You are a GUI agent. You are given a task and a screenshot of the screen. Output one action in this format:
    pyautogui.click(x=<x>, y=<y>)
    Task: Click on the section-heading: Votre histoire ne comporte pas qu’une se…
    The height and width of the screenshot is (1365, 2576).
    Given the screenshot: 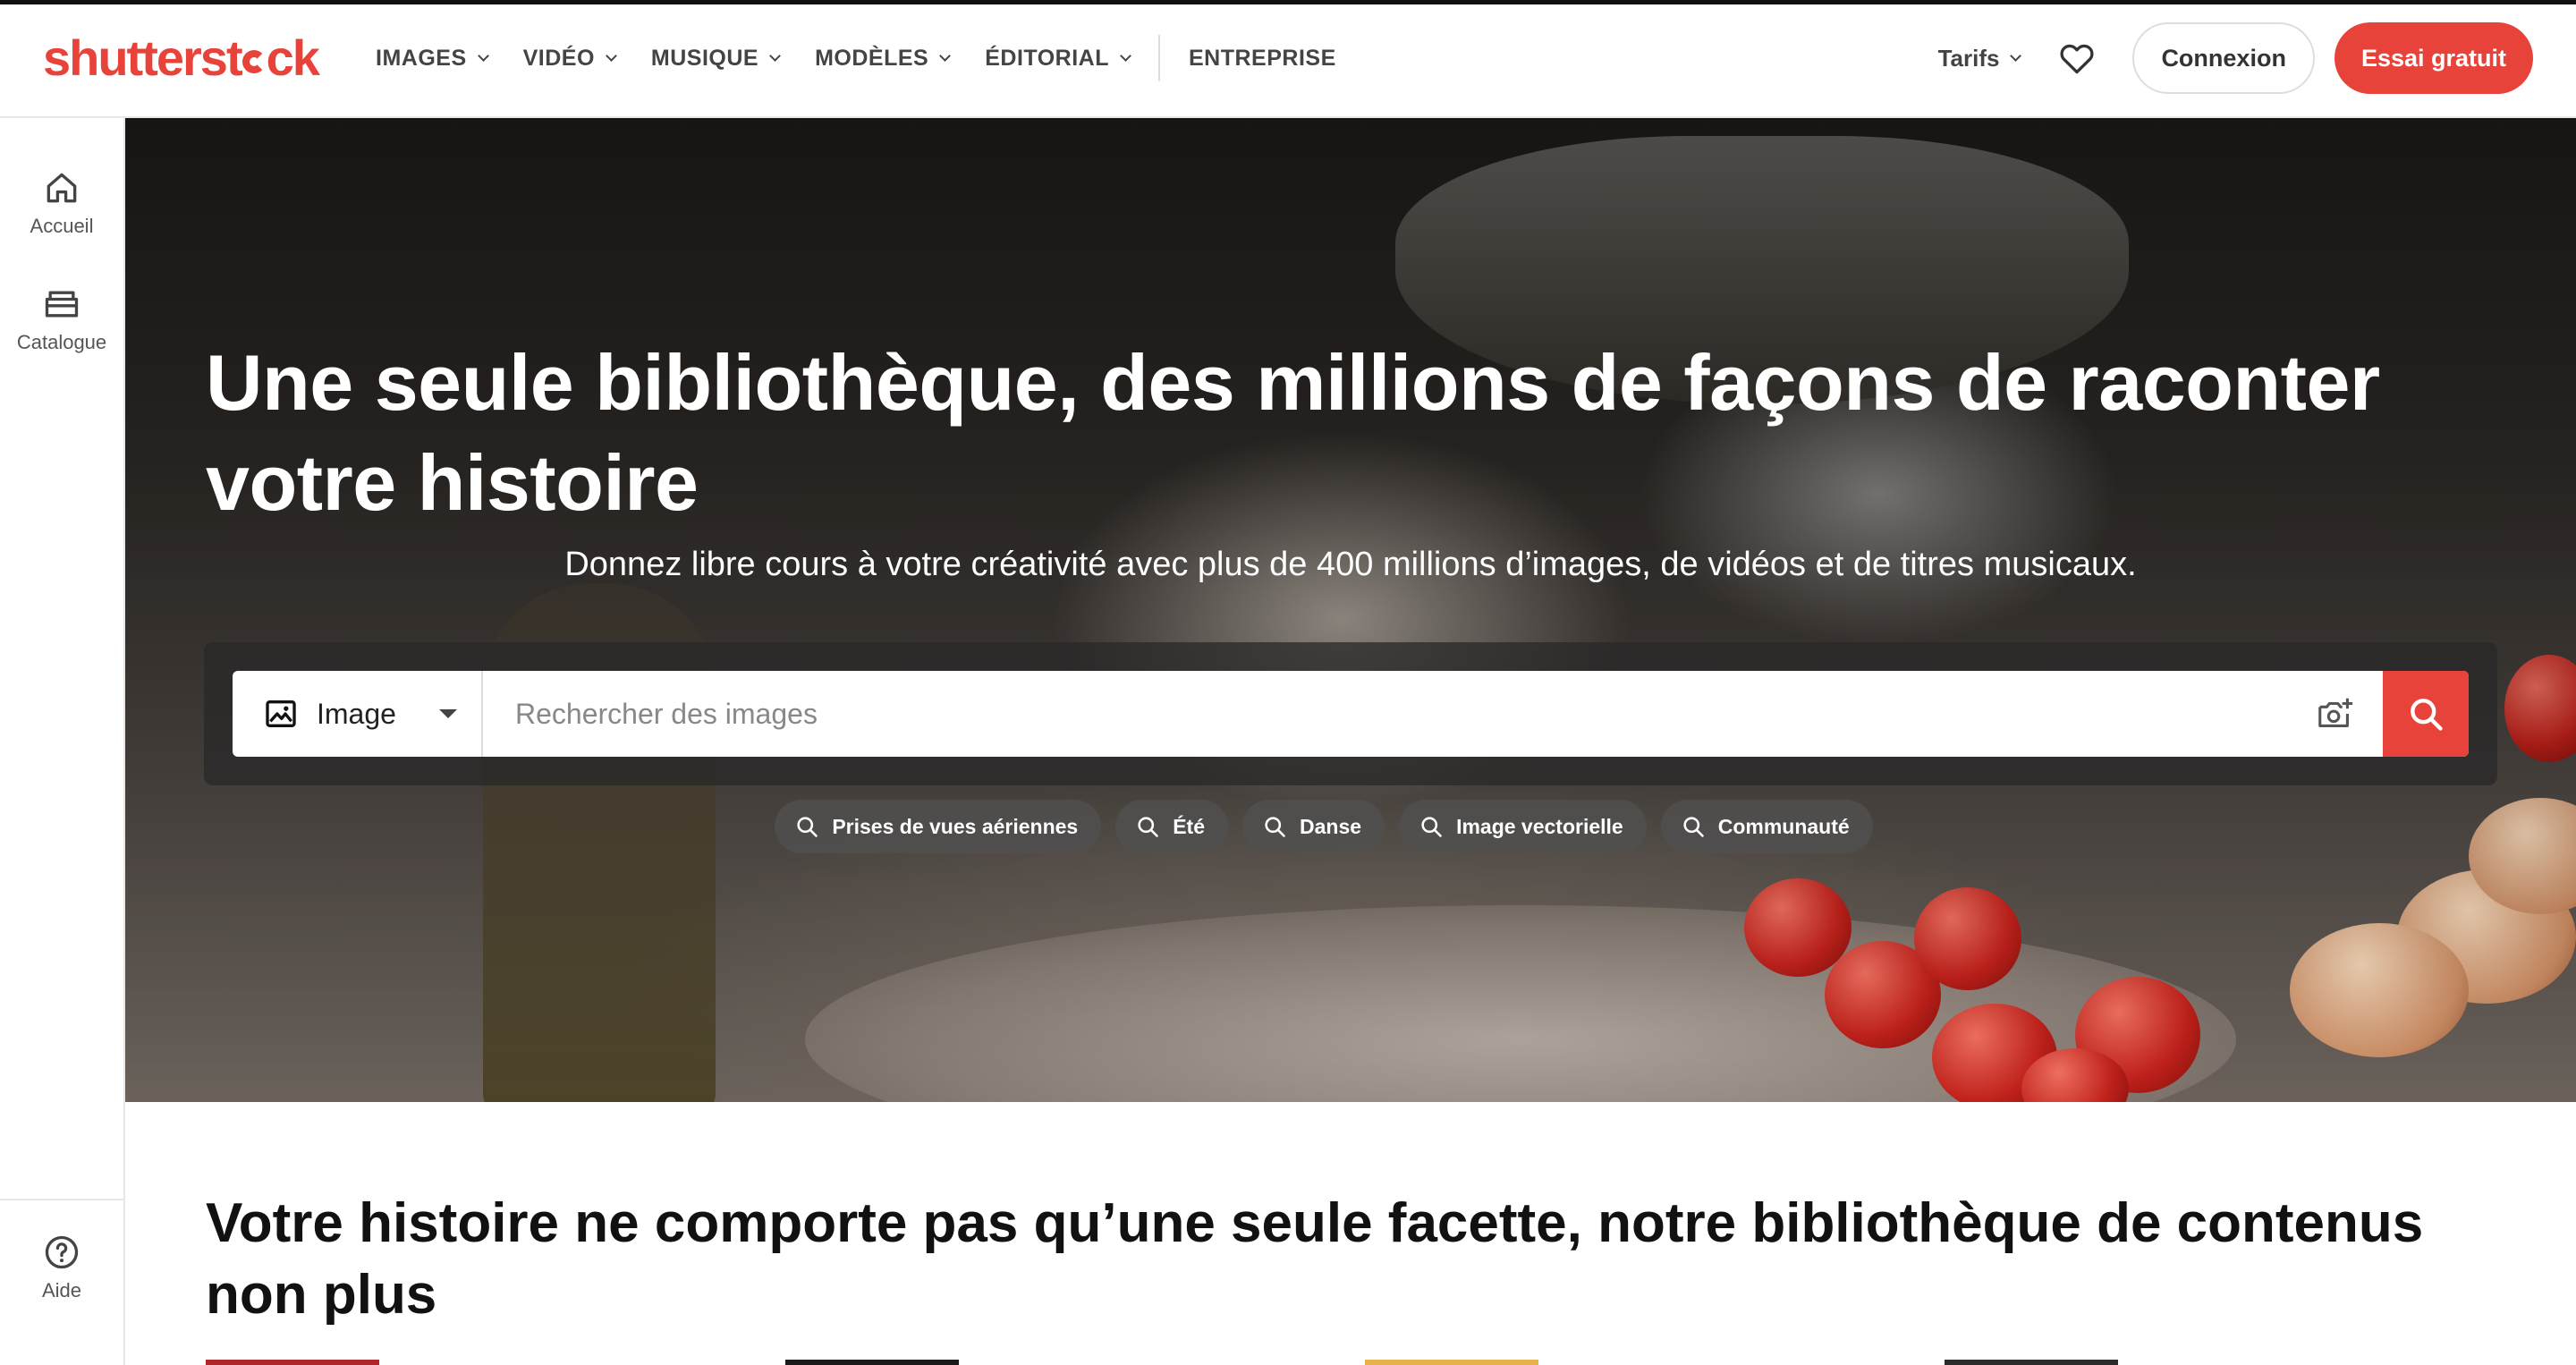 What is the action you would take?
    pyautogui.click(x=1315, y=1259)
    